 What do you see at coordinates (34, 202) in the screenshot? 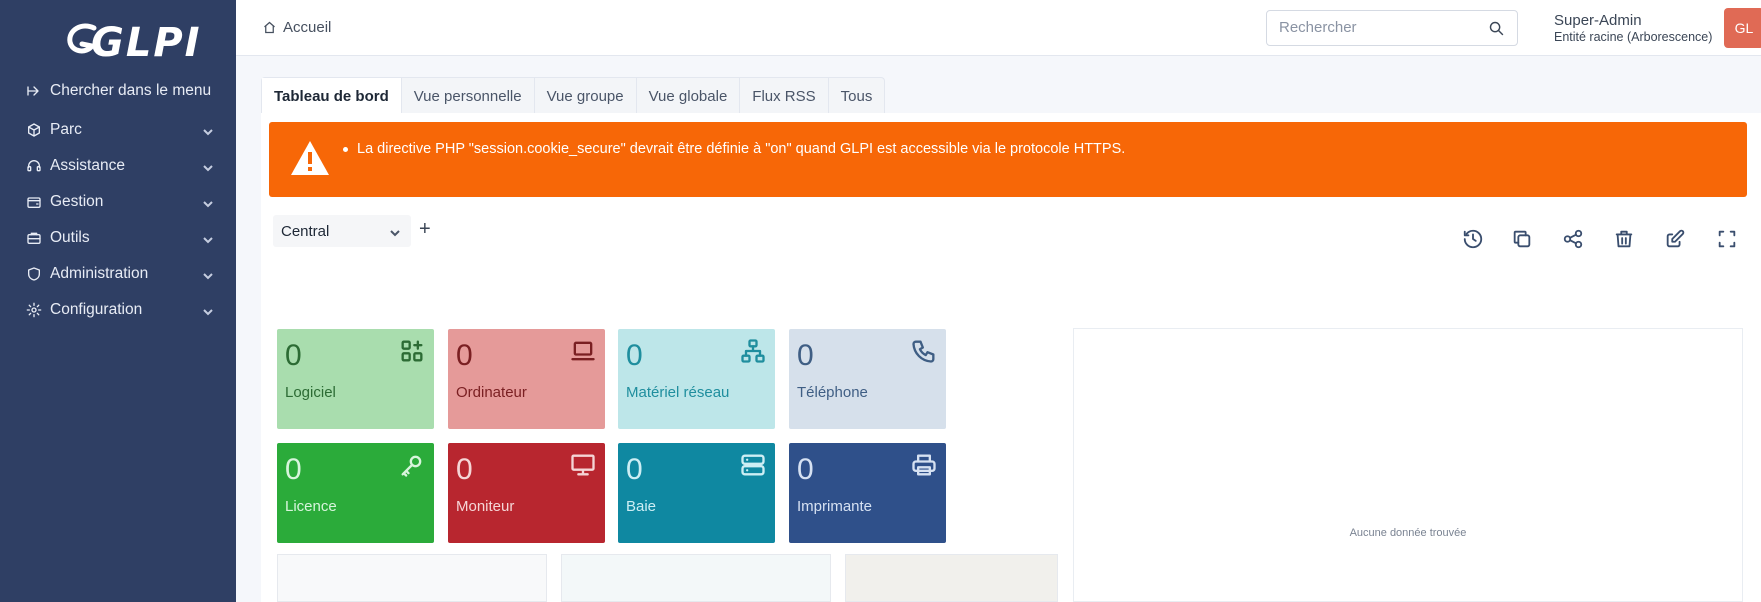
I see `wallet-icon` at bounding box center [34, 202].